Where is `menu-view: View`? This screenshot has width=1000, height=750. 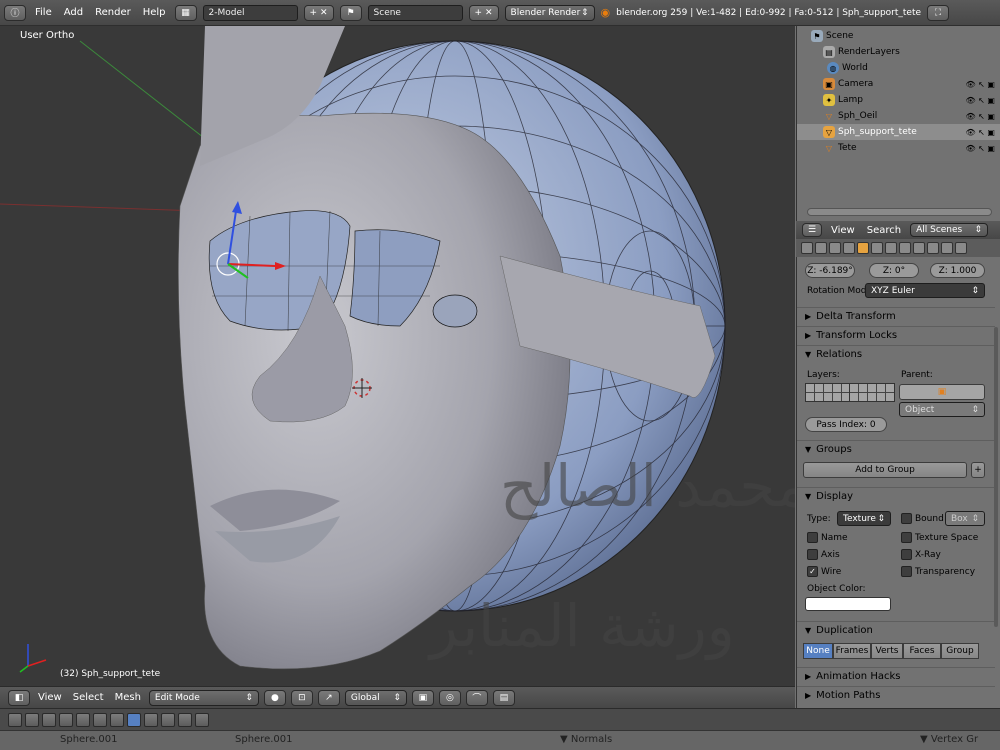 menu-view: View is located at coordinates (50, 697).